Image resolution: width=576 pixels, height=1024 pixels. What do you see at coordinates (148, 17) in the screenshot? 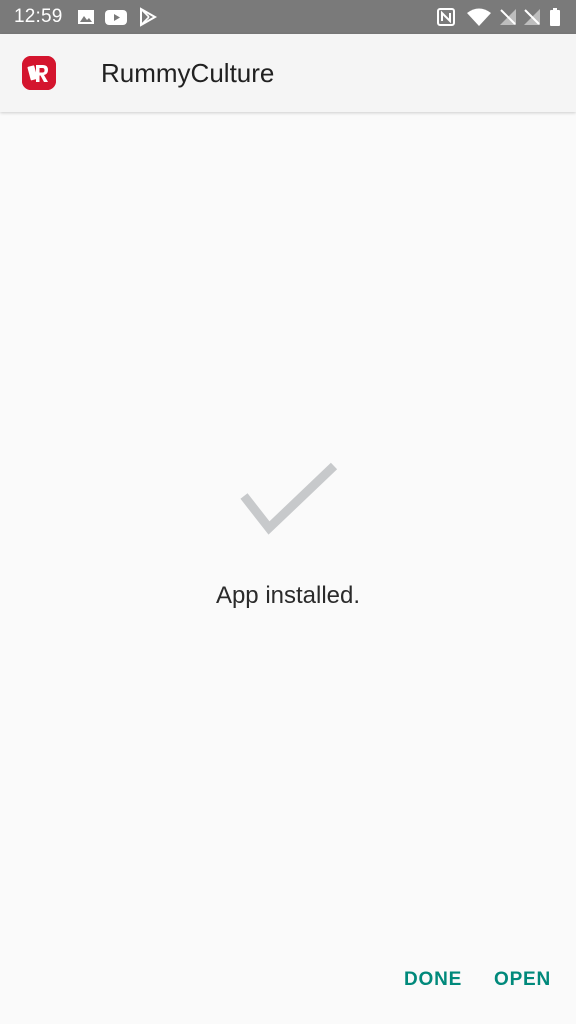
I see `play-store-icon` at bounding box center [148, 17].